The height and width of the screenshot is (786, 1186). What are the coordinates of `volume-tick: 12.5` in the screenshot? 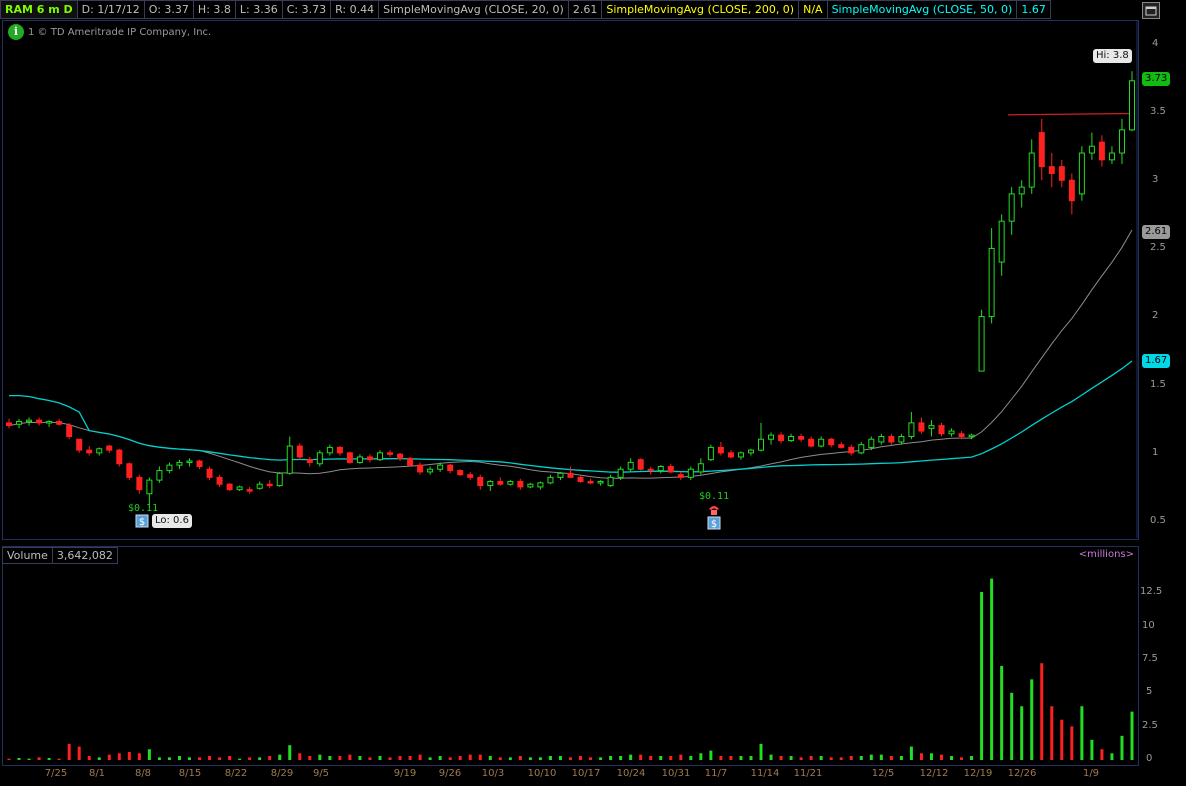 It's located at (1151, 591).